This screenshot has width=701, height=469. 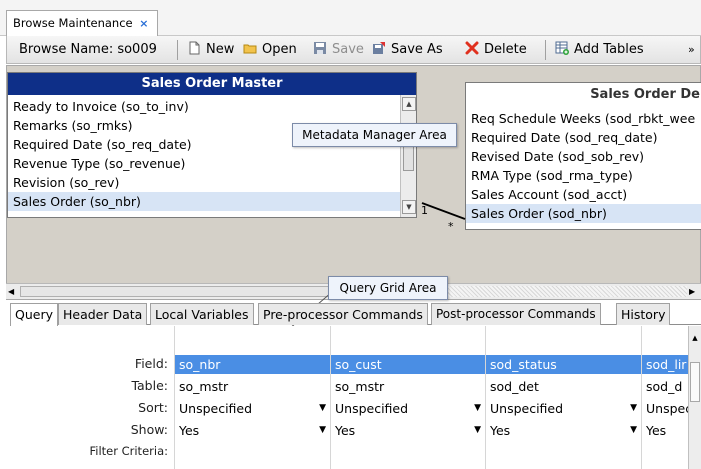 What do you see at coordinates (408, 364) in the screenshot?
I see `grid-field-cell: so_cust` at bounding box center [408, 364].